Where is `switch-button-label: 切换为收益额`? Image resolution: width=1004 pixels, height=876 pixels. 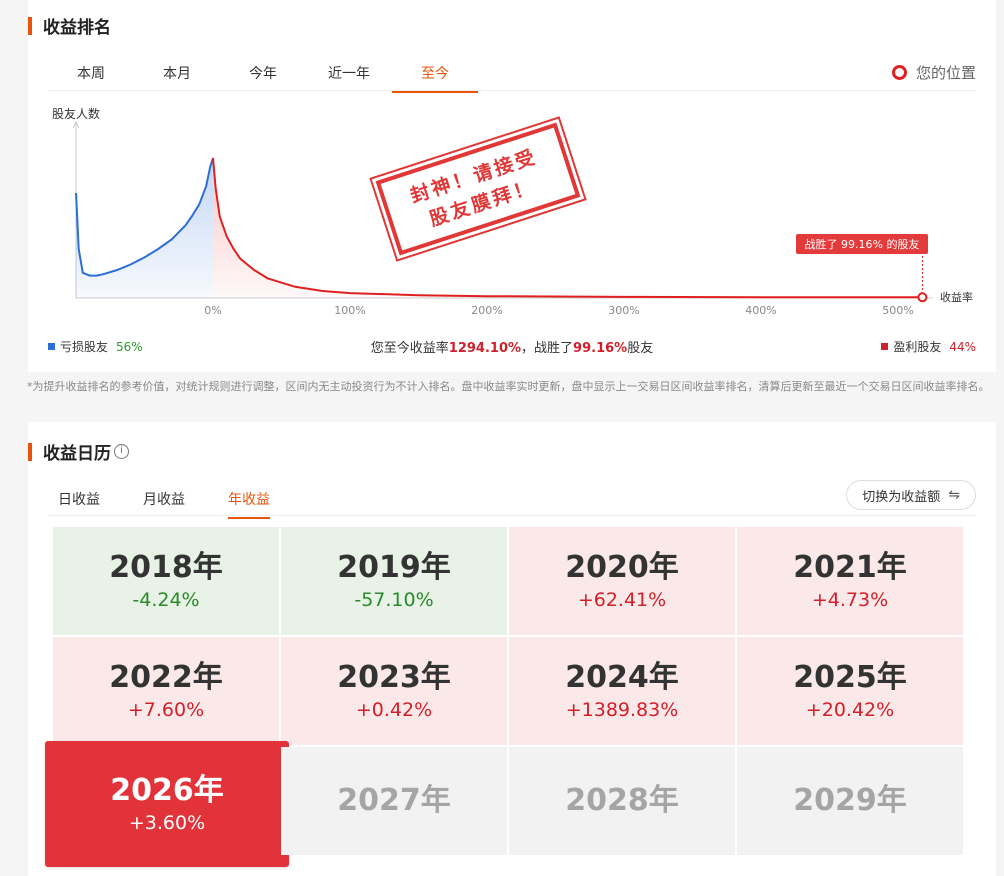
switch-button-label: 切换为收益额 is located at coordinates (901, 497).